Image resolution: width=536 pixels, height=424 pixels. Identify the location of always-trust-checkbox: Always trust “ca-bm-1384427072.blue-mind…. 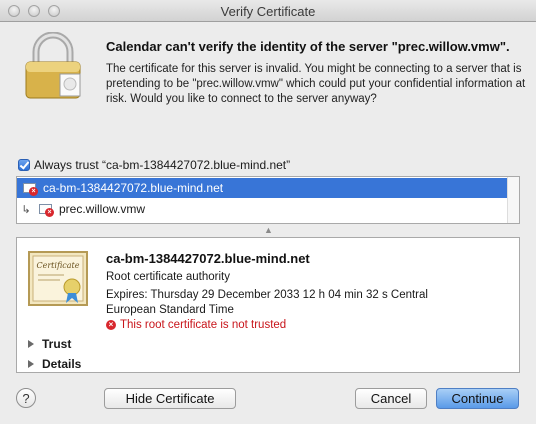
(154, 165).